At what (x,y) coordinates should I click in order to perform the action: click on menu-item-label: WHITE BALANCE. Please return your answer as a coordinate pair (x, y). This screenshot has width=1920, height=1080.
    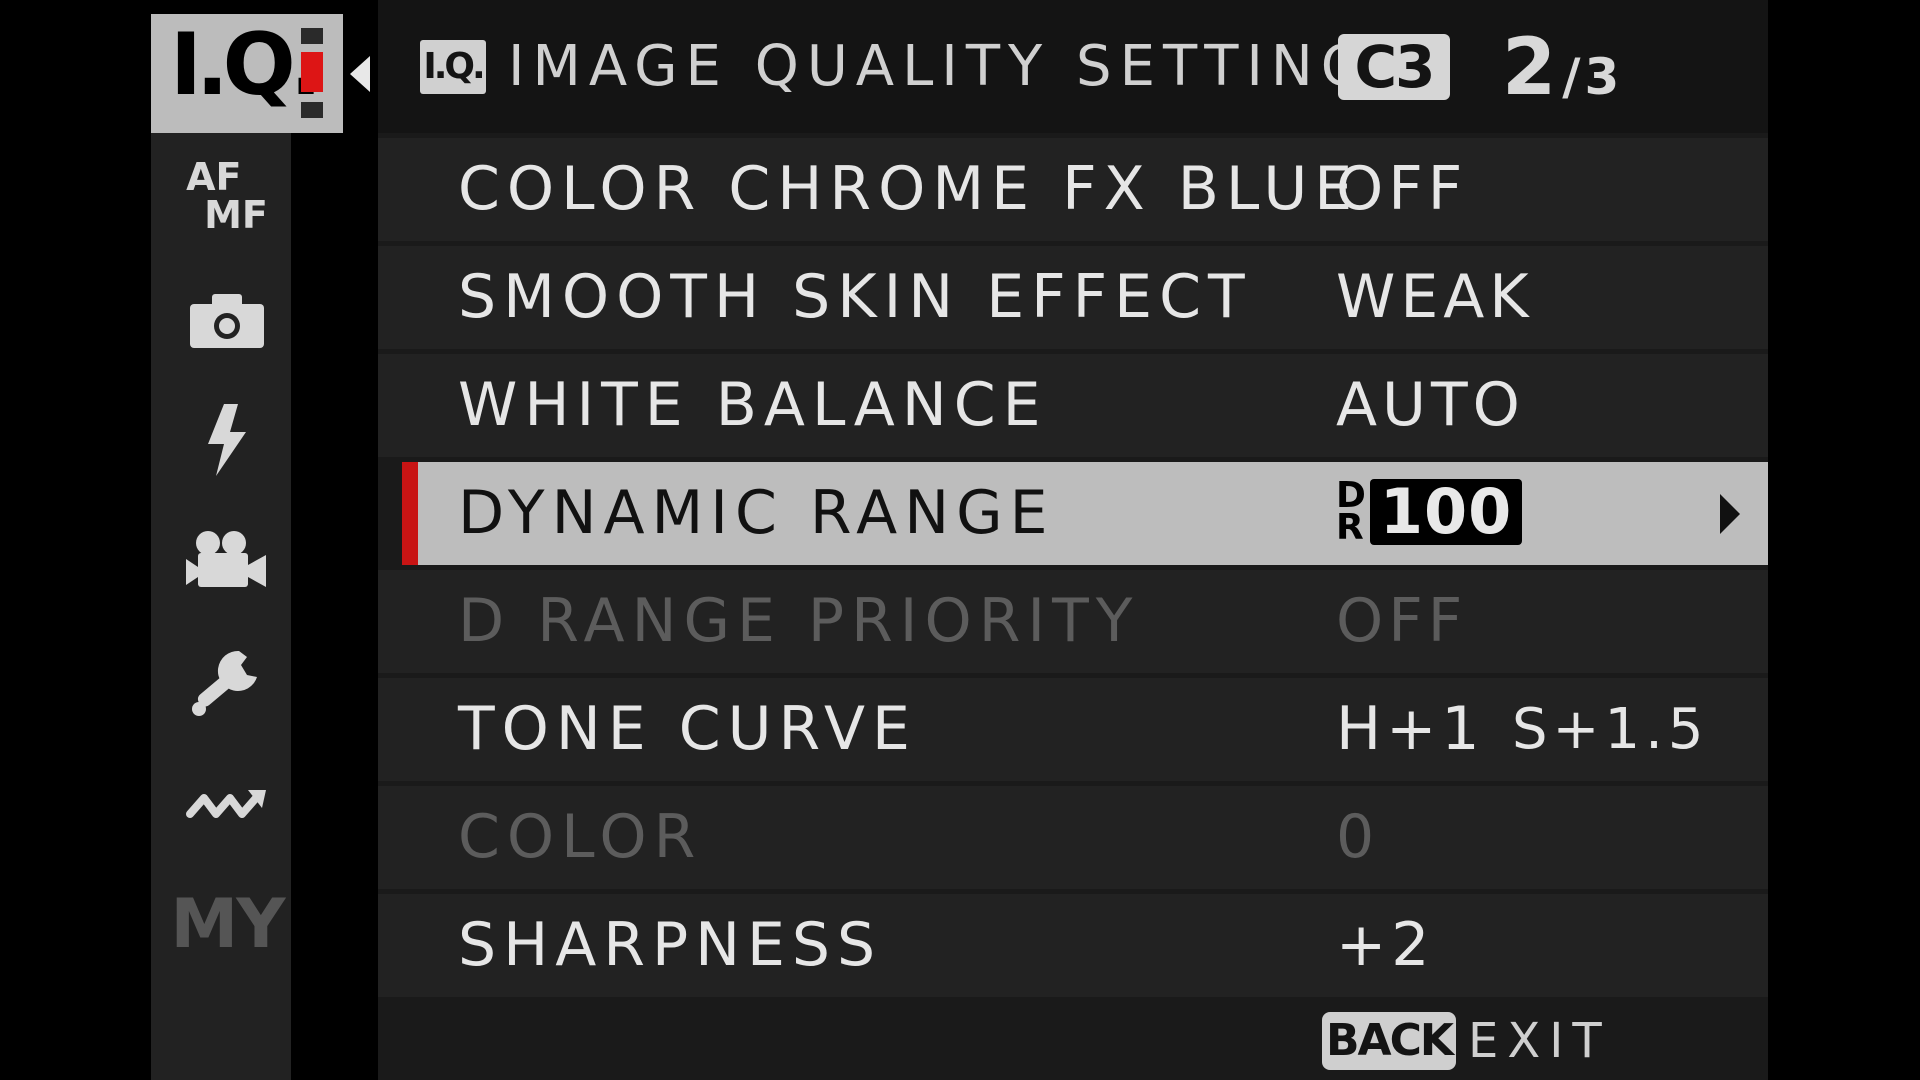
    Looking at the image, I should click on (753, 405).